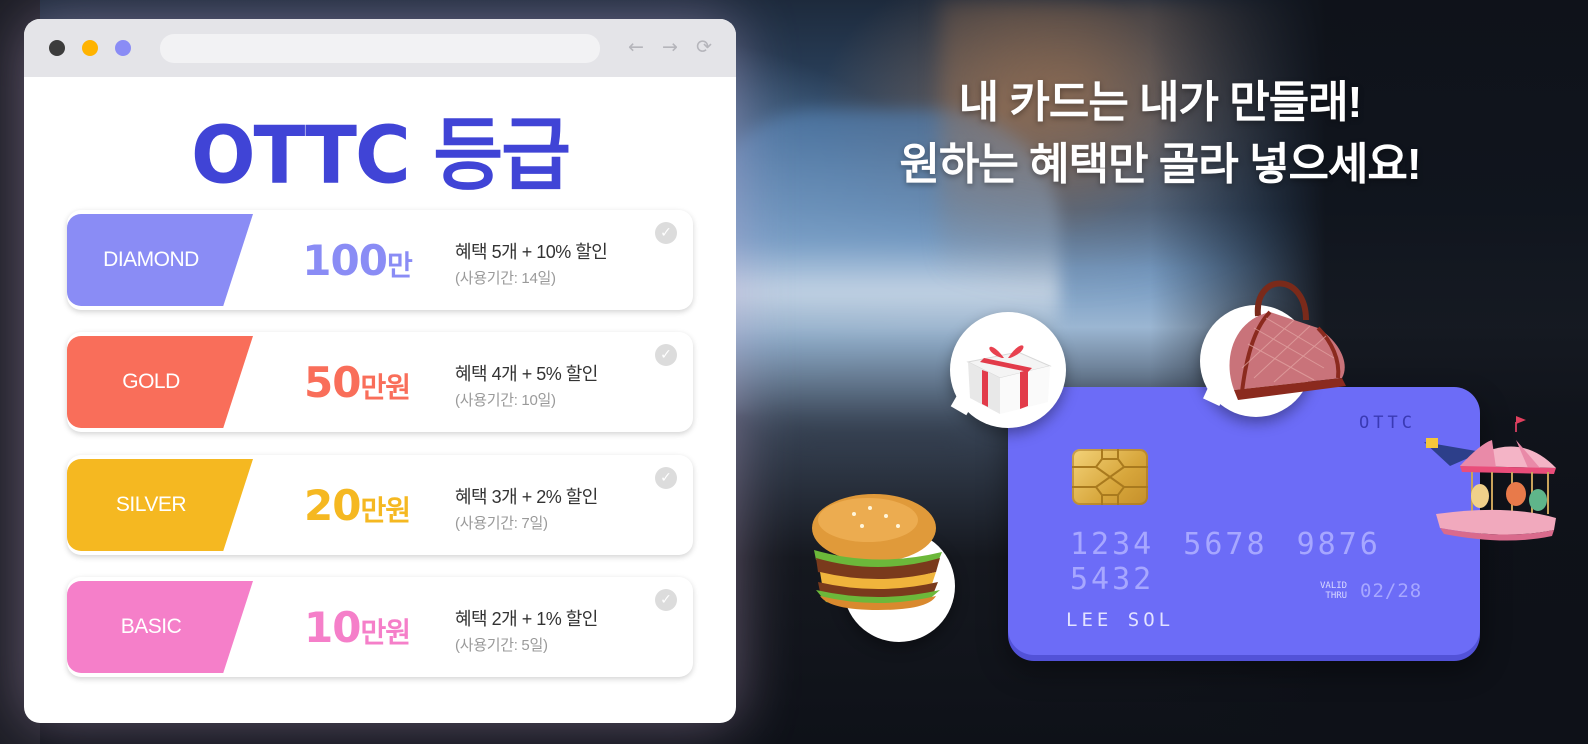 The height and width of the screenshot is (744, 1588). Describe the element at coordinates (357, 260) in the screenshot. I see `tier-price: 100 만` at that location.